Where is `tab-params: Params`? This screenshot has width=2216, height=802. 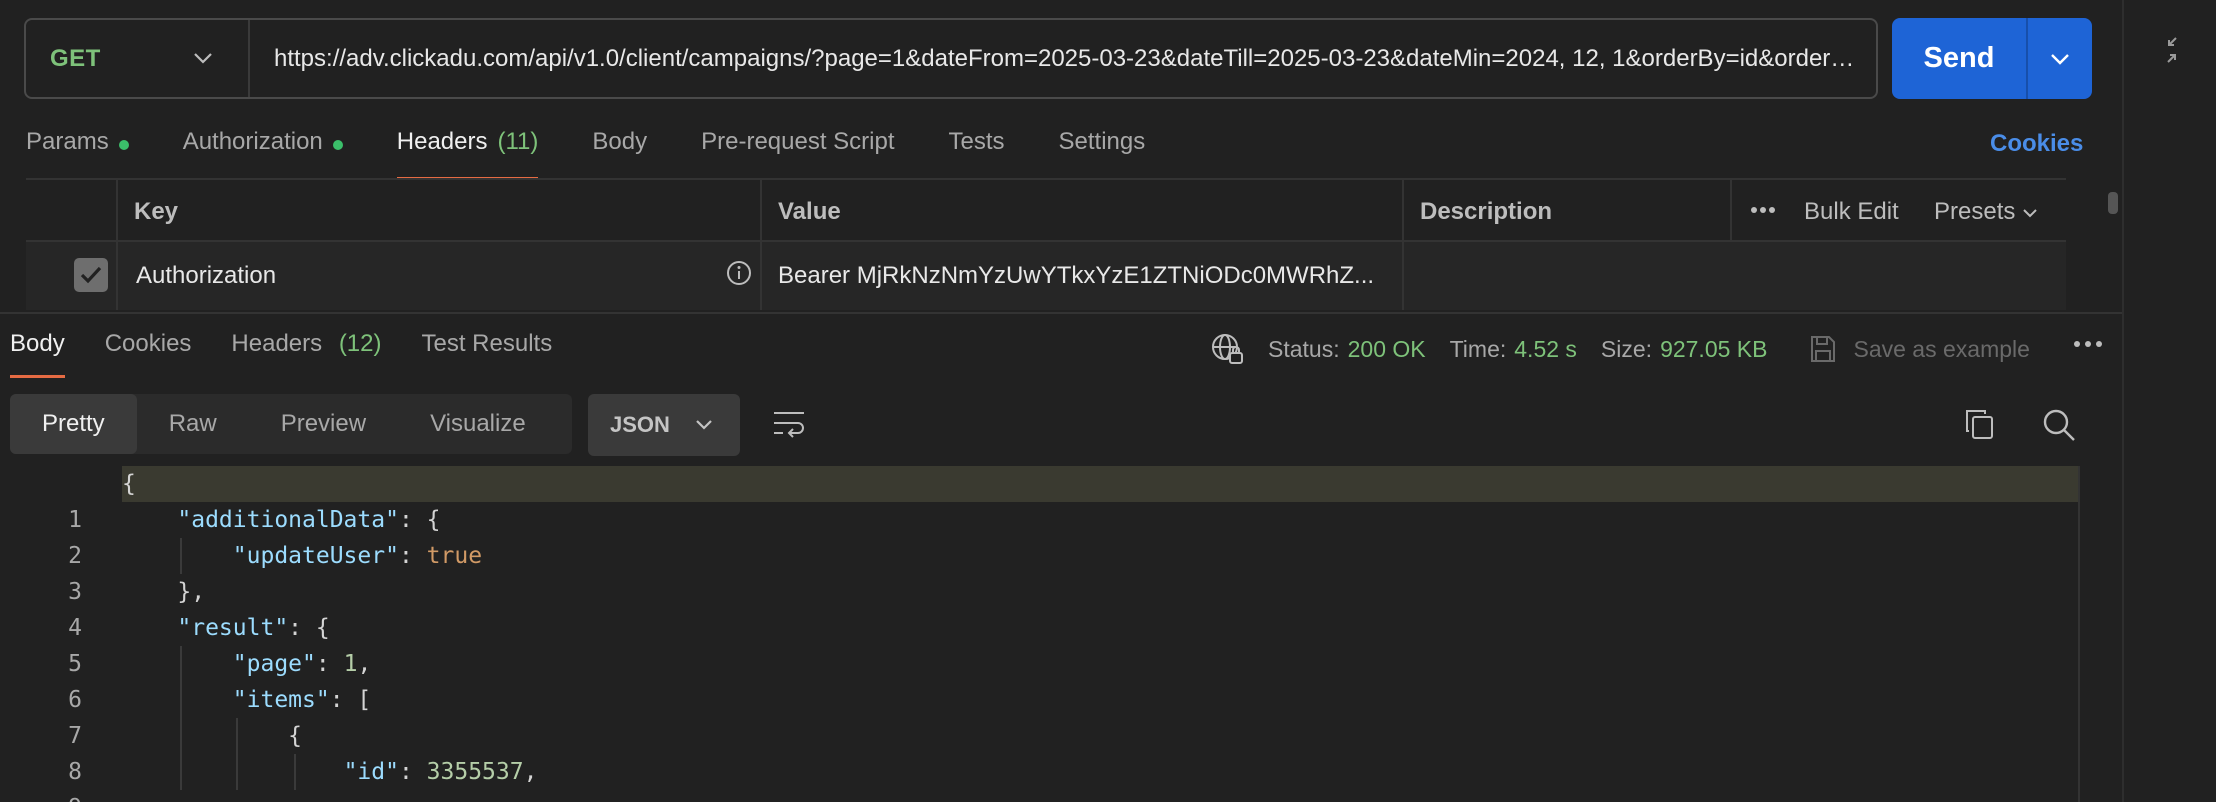 tab-params: Params is located at coordinates (77, 154).